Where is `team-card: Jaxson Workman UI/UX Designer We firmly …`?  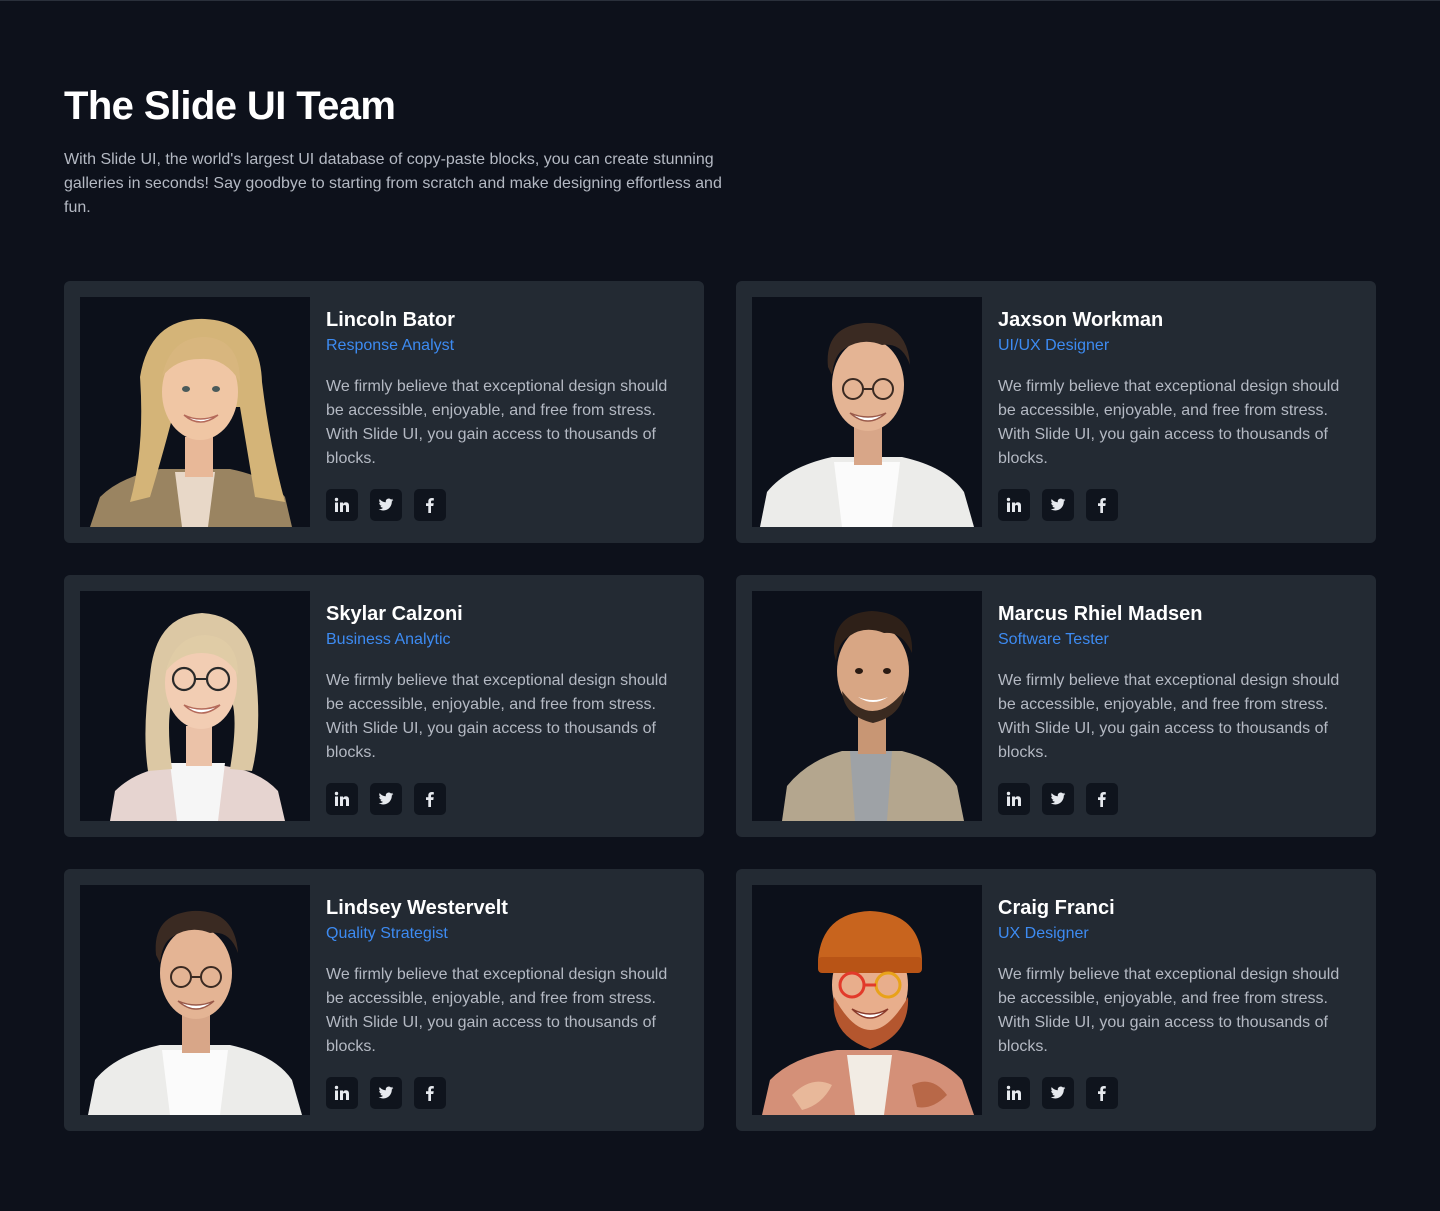
team-card: Jaxson Workman UI/UX Designer We firmly … is located at coordinates (1056, 412).